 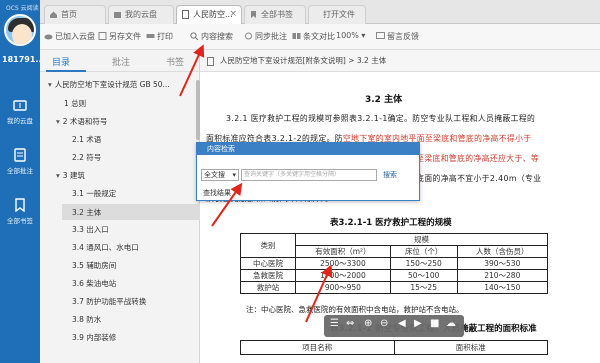 What do you see at coordinates (22, 8) in the screenshot?
I see `app-logo: OCS 云阅读` at bounding box center [22, 8].